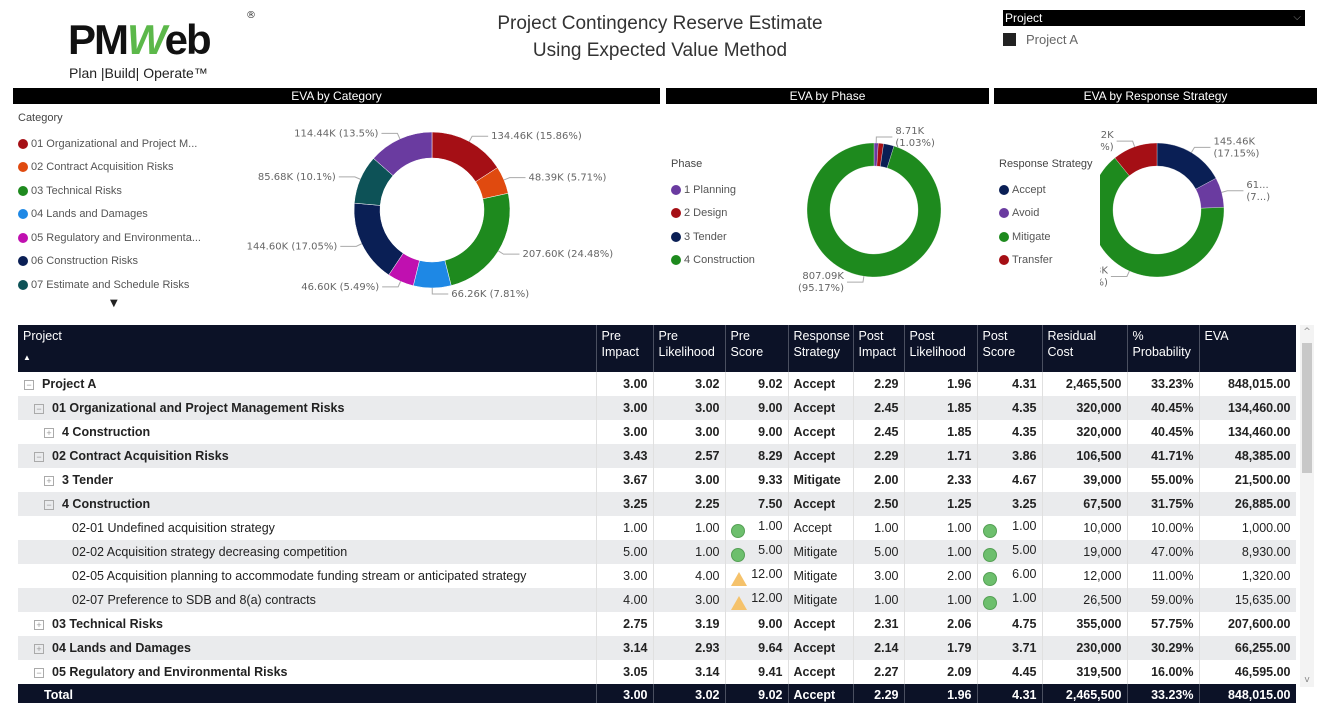 Image resolution: width=1320 pixels, height=714 pixels. What do you see at coordinates (879, 384) in the screenshot?
I see `cell-post-impact: 2.29` at bounding box center [879, 384].